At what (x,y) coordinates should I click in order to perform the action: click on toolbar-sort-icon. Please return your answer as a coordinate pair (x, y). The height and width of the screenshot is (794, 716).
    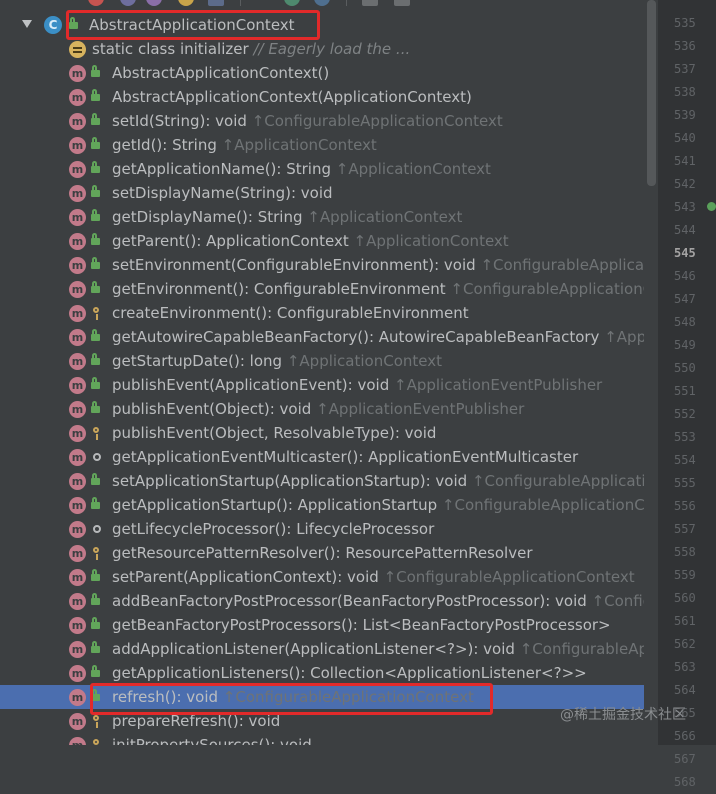
    Looking at the image, I should click on (96, 3).